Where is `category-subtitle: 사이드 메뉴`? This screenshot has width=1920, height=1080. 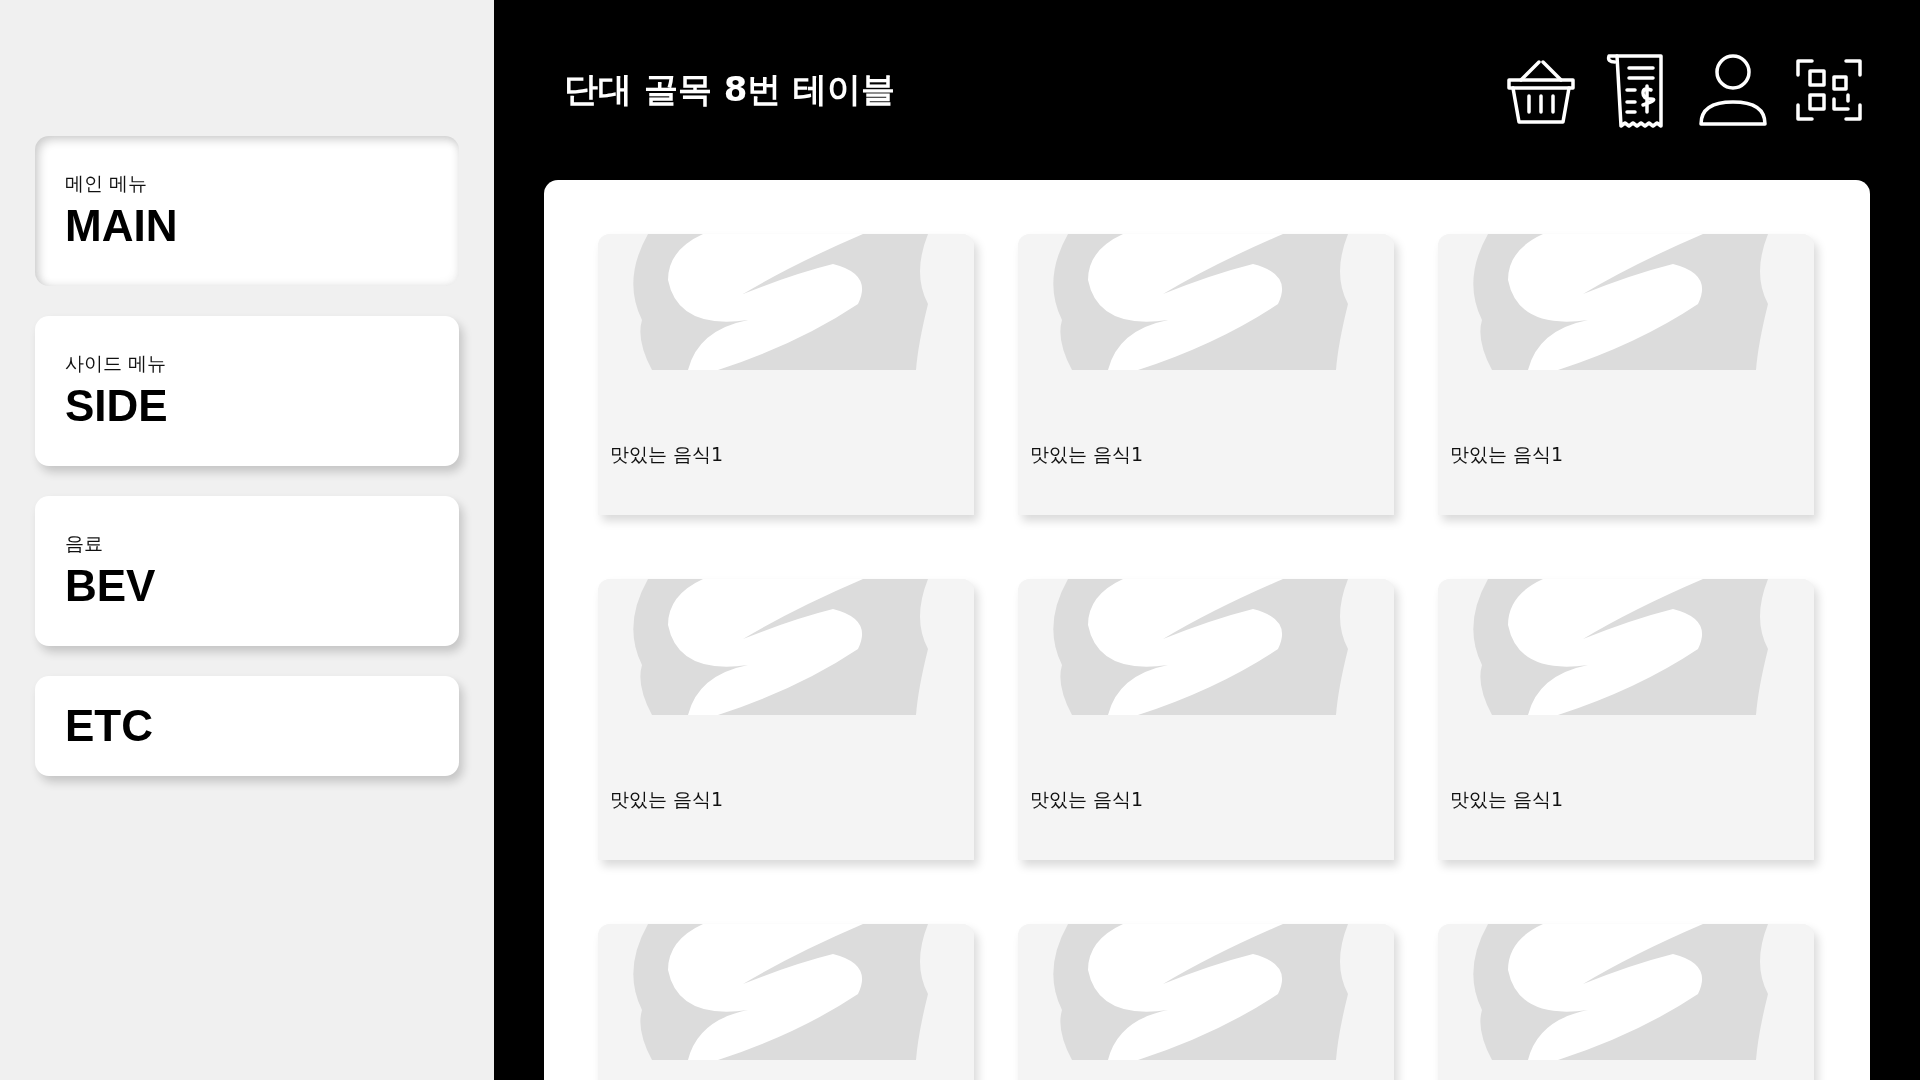
category-subtitle: 사이드 메뉴 is located at coordinates (116, 363).